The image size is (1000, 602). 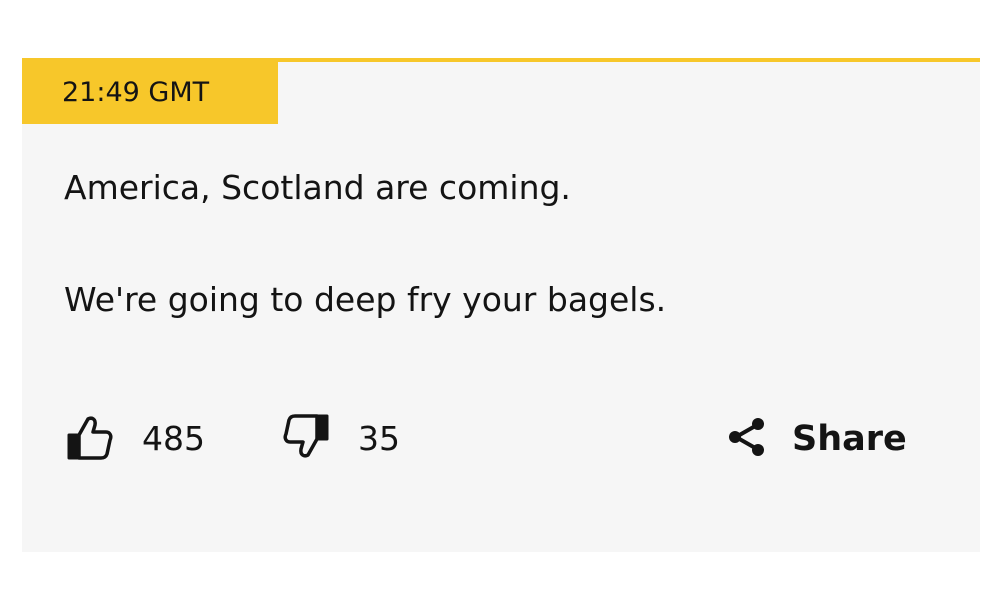 What do you see at coordinates (341, 439) in the screenshot?
I see `dislike-button: 35` at bounding box center [341, 439].